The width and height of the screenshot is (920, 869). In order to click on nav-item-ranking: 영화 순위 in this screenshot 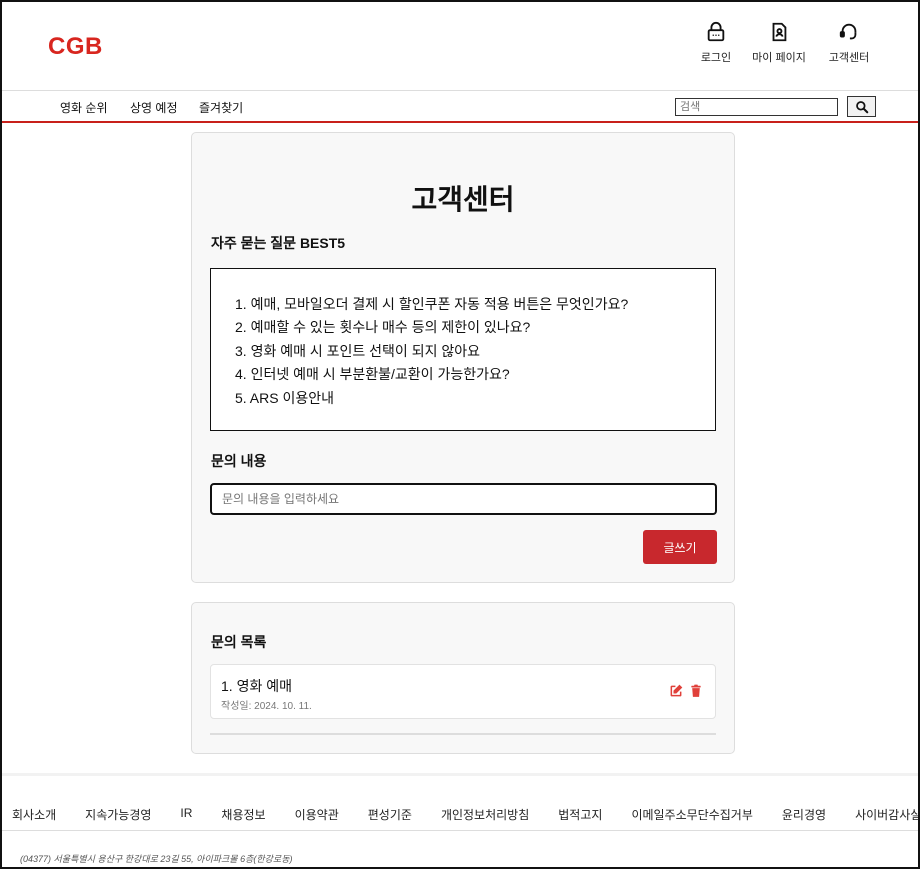, I will do `click(84, 107)`.